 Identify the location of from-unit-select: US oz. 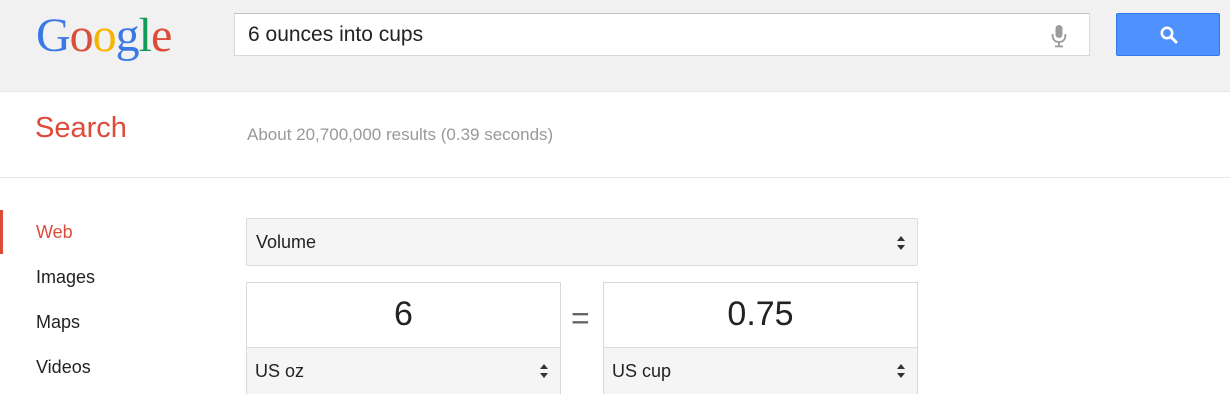
(403, 370).